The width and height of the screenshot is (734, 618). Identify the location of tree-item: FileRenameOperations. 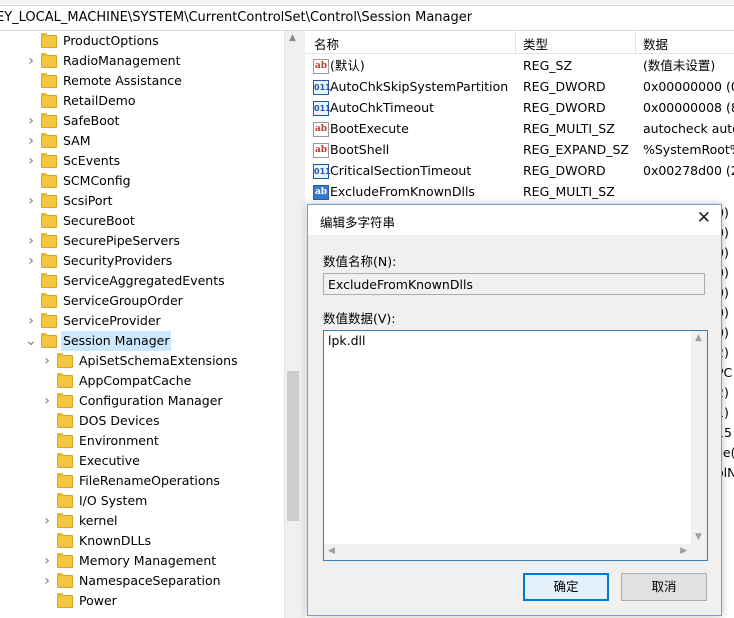
(130, 481).